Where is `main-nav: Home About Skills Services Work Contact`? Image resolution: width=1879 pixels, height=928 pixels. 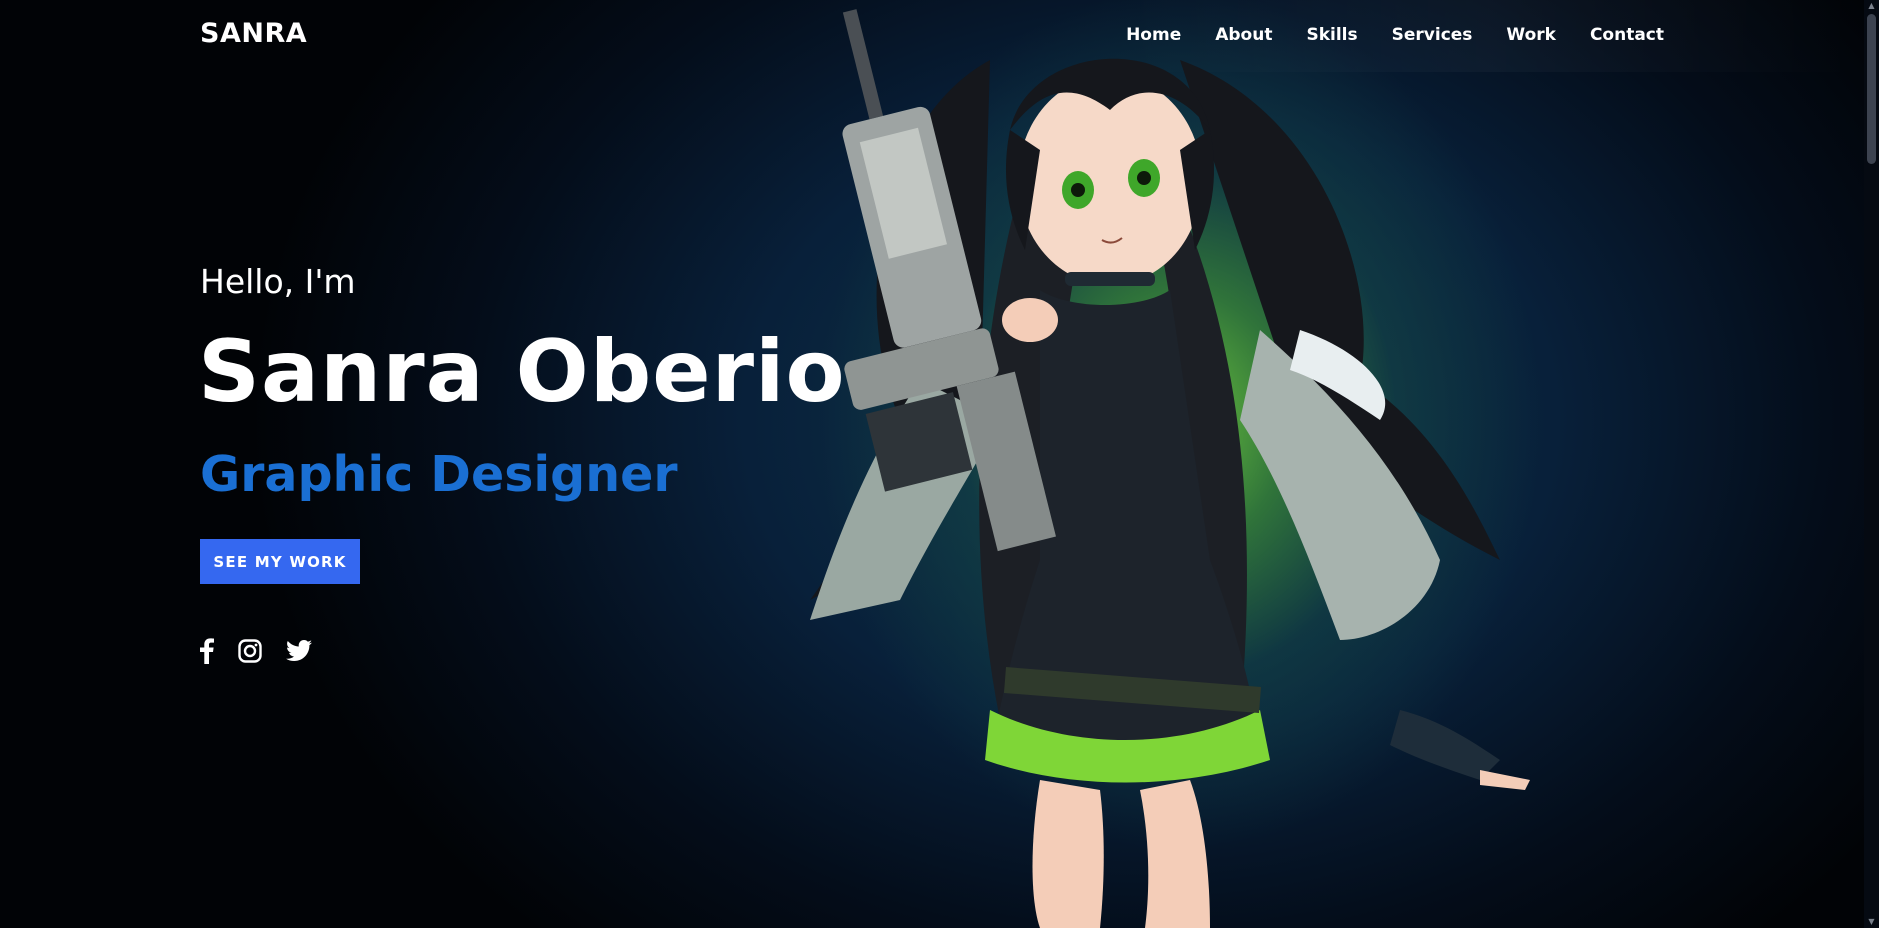
main-nav: Home About Skills Services Work Contact is located at coordinates (1395, 35).